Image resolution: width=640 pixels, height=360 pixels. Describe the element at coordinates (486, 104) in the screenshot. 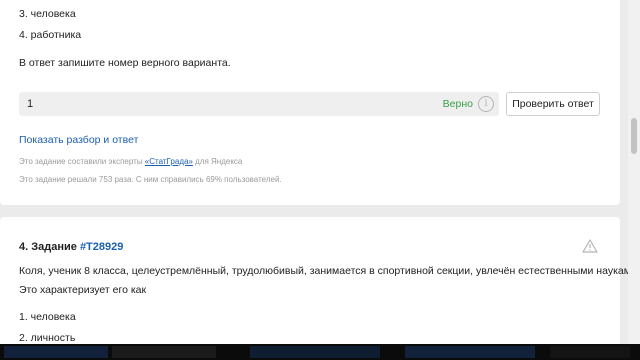

I see `info-icon: i` at that location.